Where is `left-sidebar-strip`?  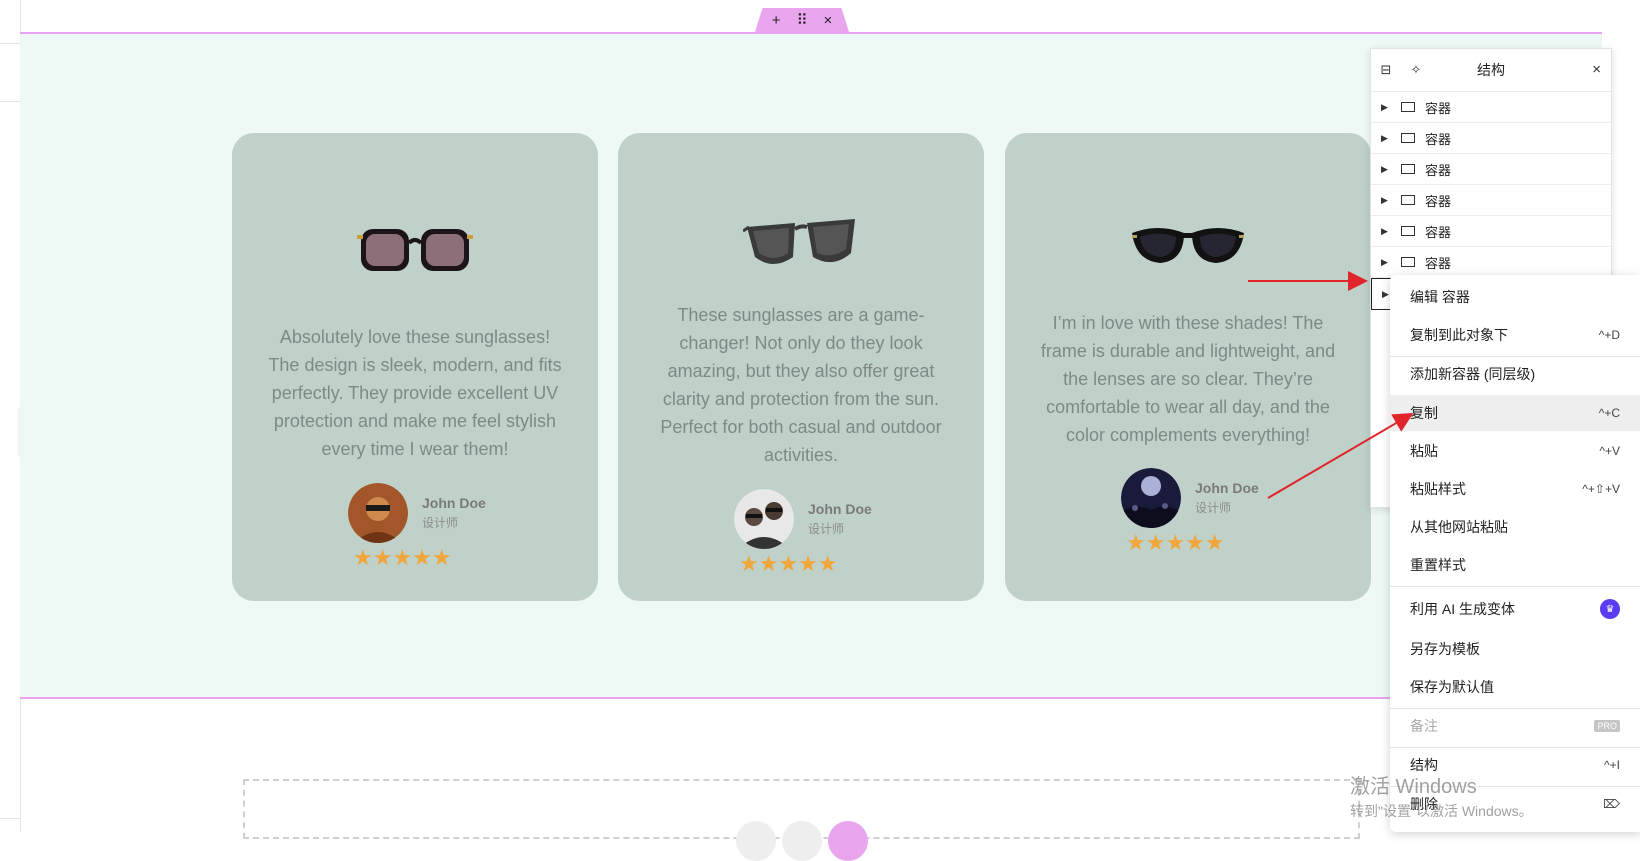
left-sidebar-strip is located at coordinates (10, 416).